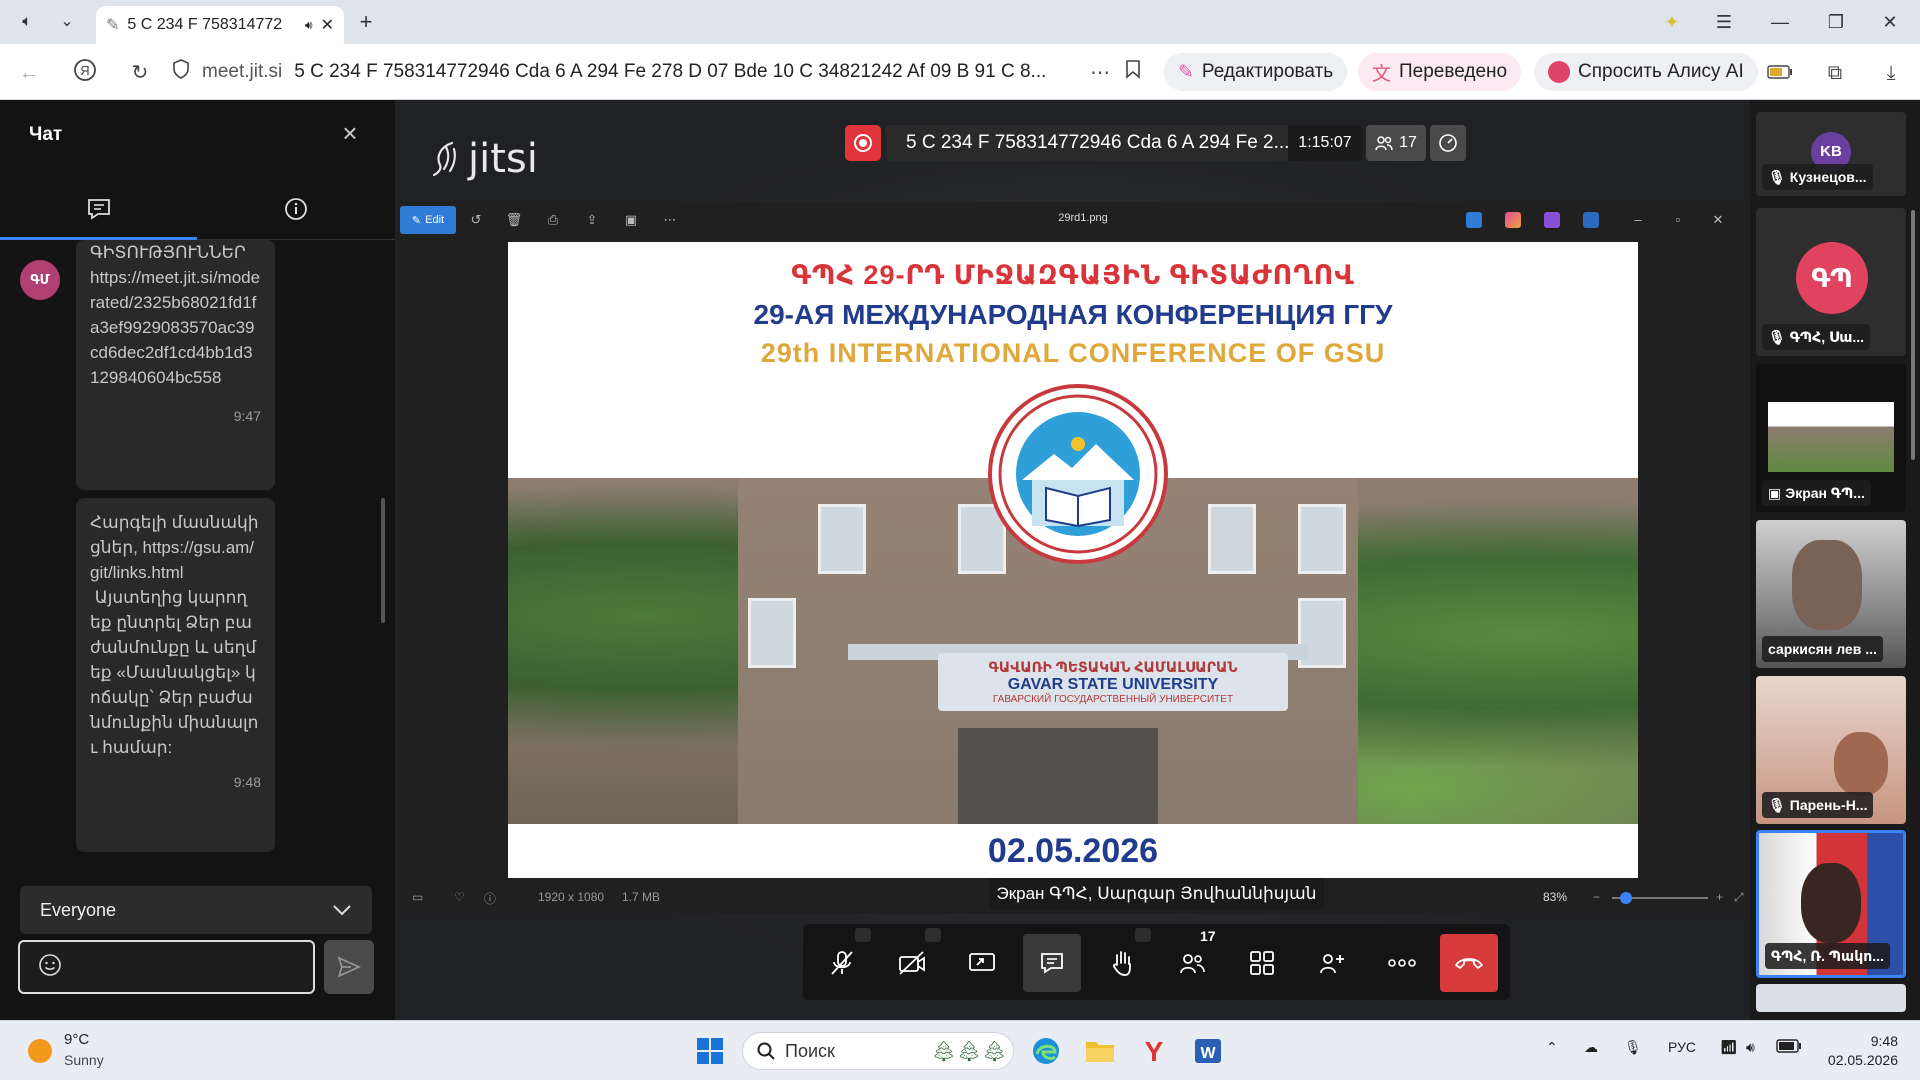 Image resolution: width=1920 pixels, height=1080 pixels. Describe the element at coordinates (1046, 1051) in the screenshot. I see `edge-icon` at that location.